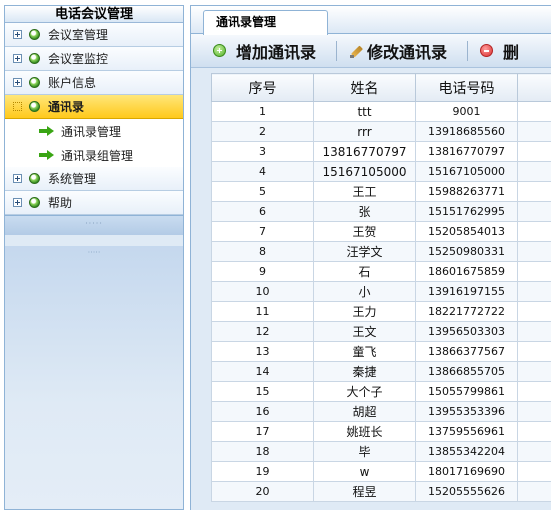 Image resolution: width=551 pixels, height=514 pixels. I want to click on add-contact-button: 增加通讯录, so click(264, 51).